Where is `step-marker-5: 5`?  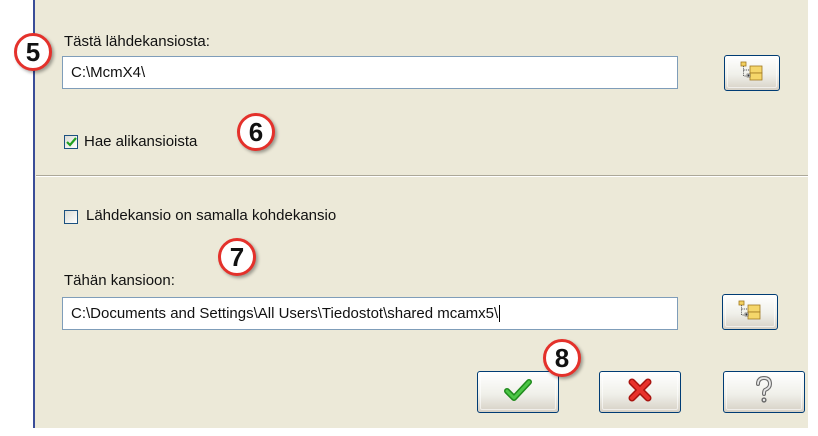 step-marker-5: 5 is located at coordinates (33, 52).